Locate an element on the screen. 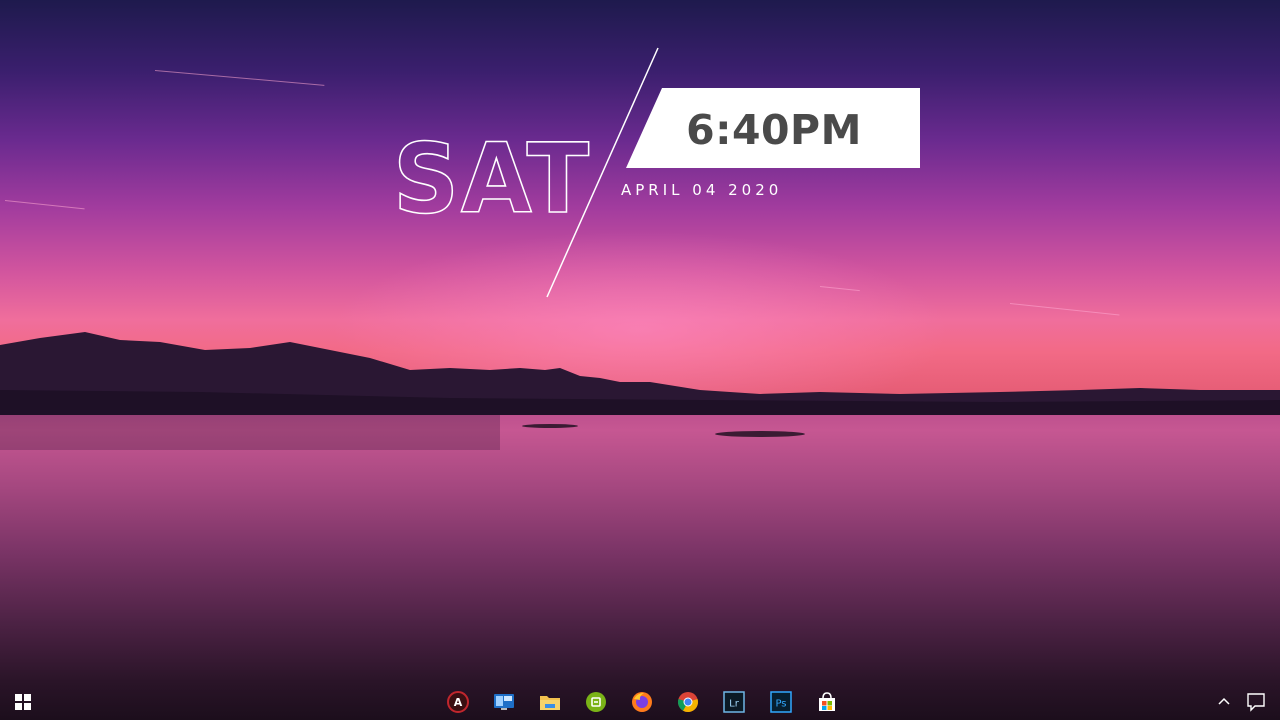 This screenshot has height=720, width=1280. taskbar-store is located at coordinates (827, 702).